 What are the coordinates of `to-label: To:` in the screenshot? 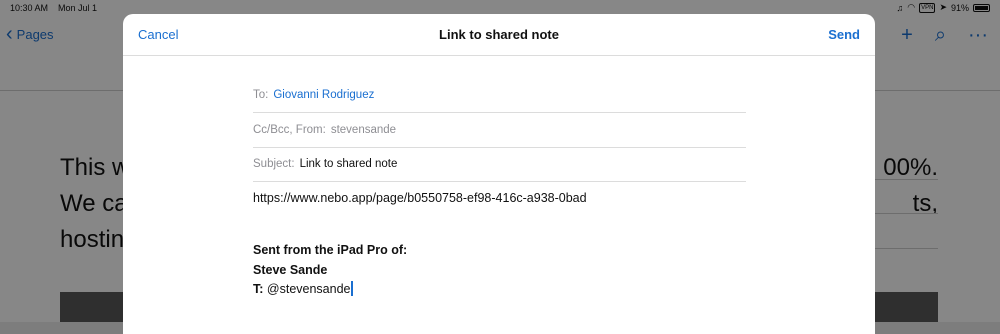 It's located at (261, 95).